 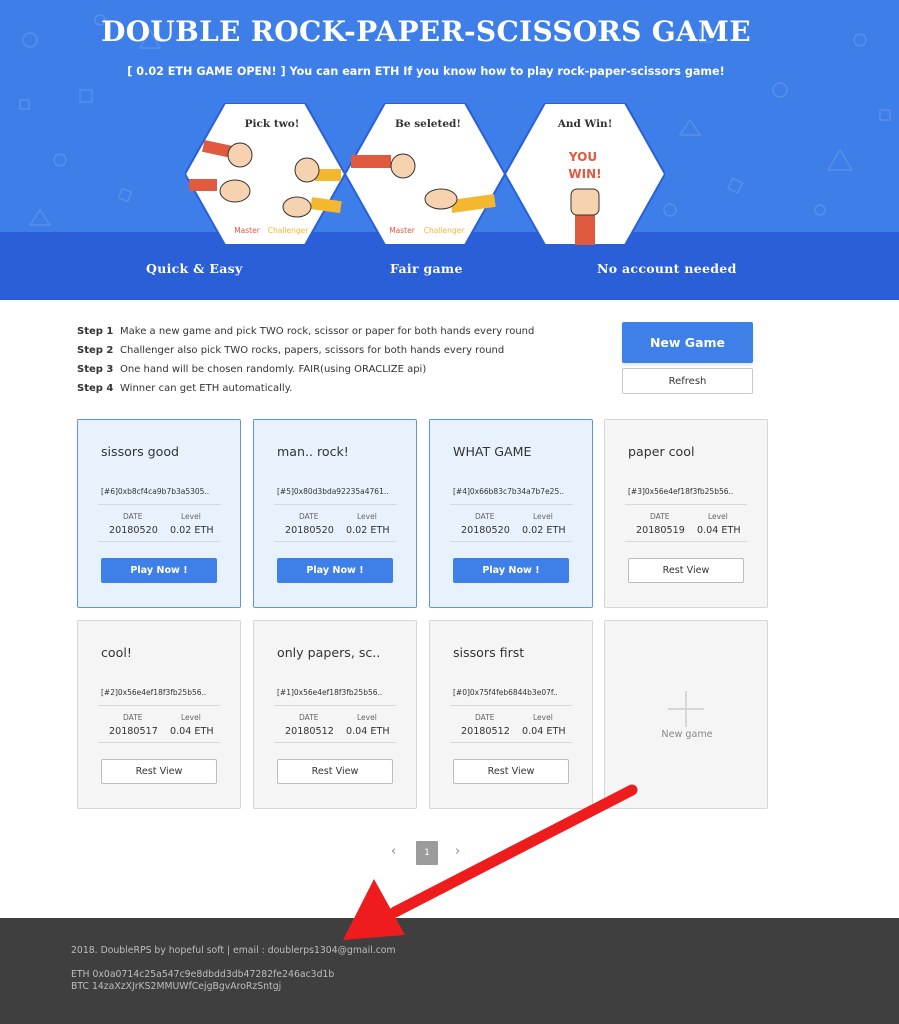 What do you see at coordinates (489, 652) in the screenshot?
I see `game-title: sissors first` at bounding box center [489, 652].